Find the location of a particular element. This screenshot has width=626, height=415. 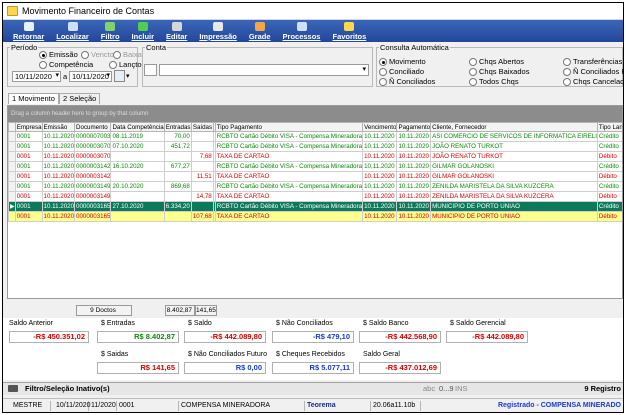

table-cell: 7,68 is located at coordinates (202, 156).